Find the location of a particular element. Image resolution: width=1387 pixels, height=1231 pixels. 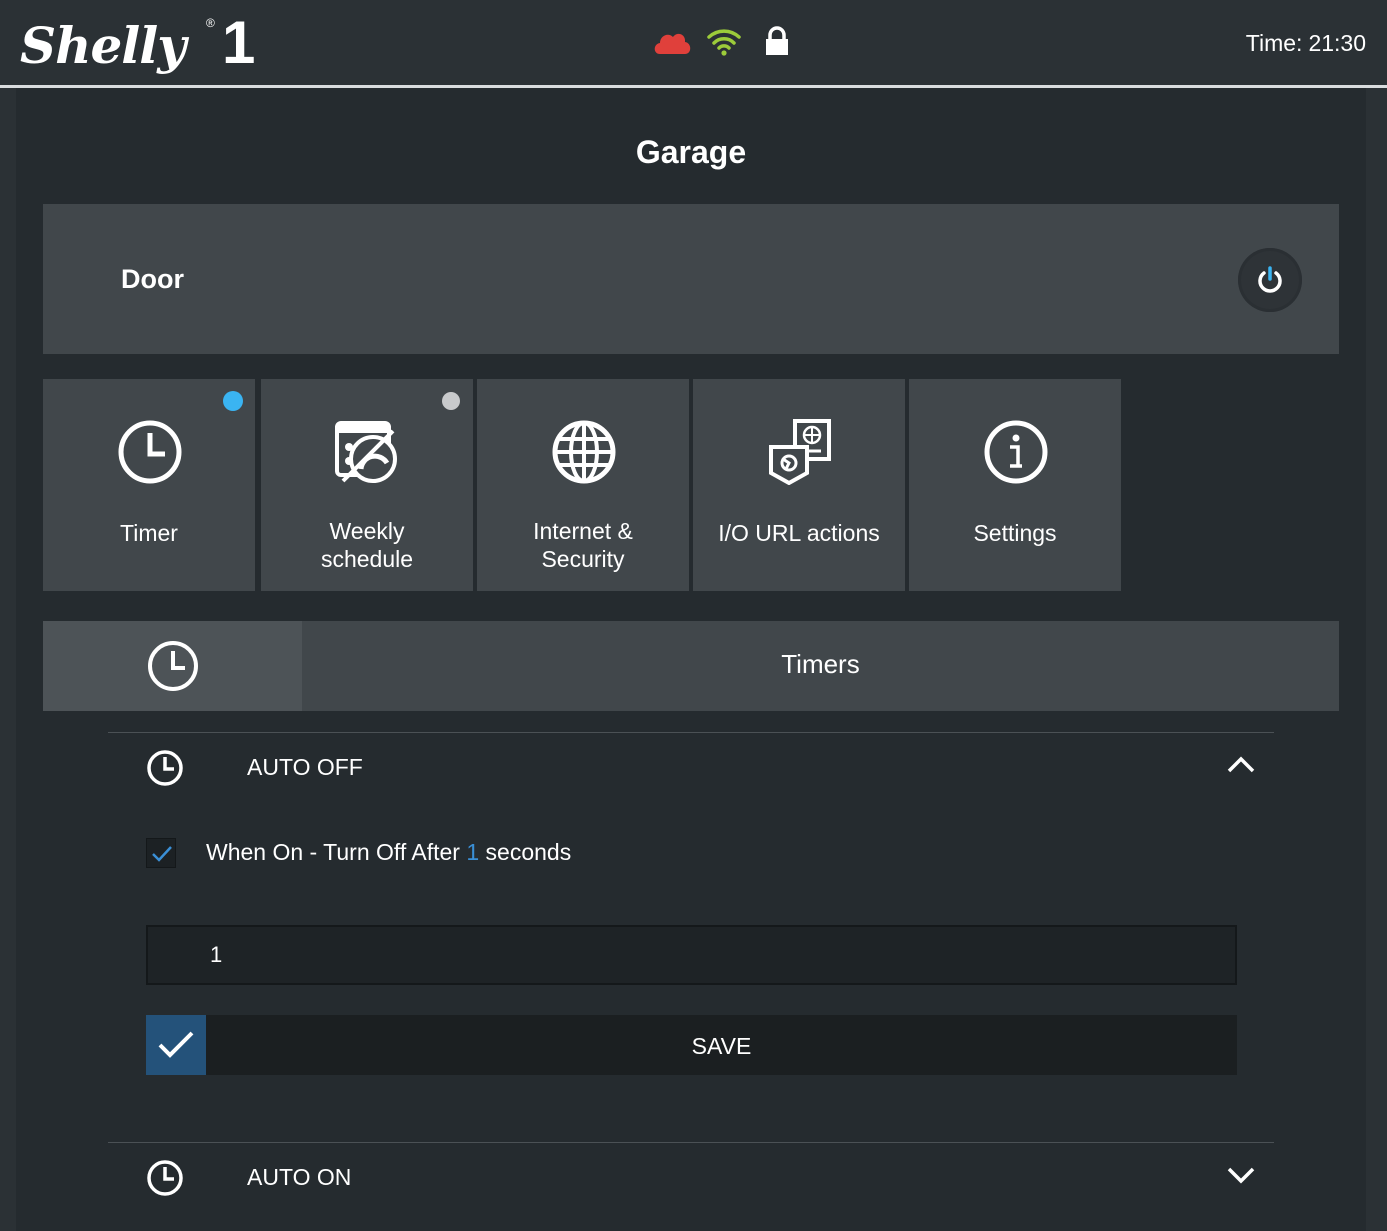

section-title: Timers is located at coordinates (820, 664).